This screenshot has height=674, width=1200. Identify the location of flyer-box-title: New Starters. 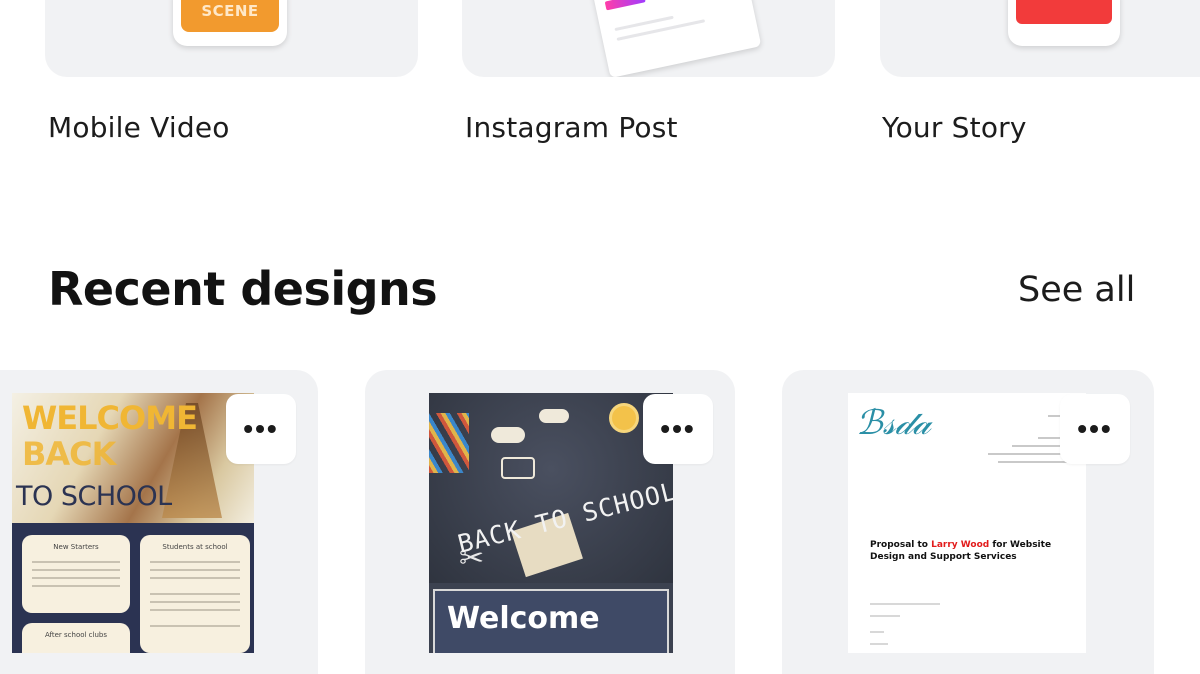
(76, 547).